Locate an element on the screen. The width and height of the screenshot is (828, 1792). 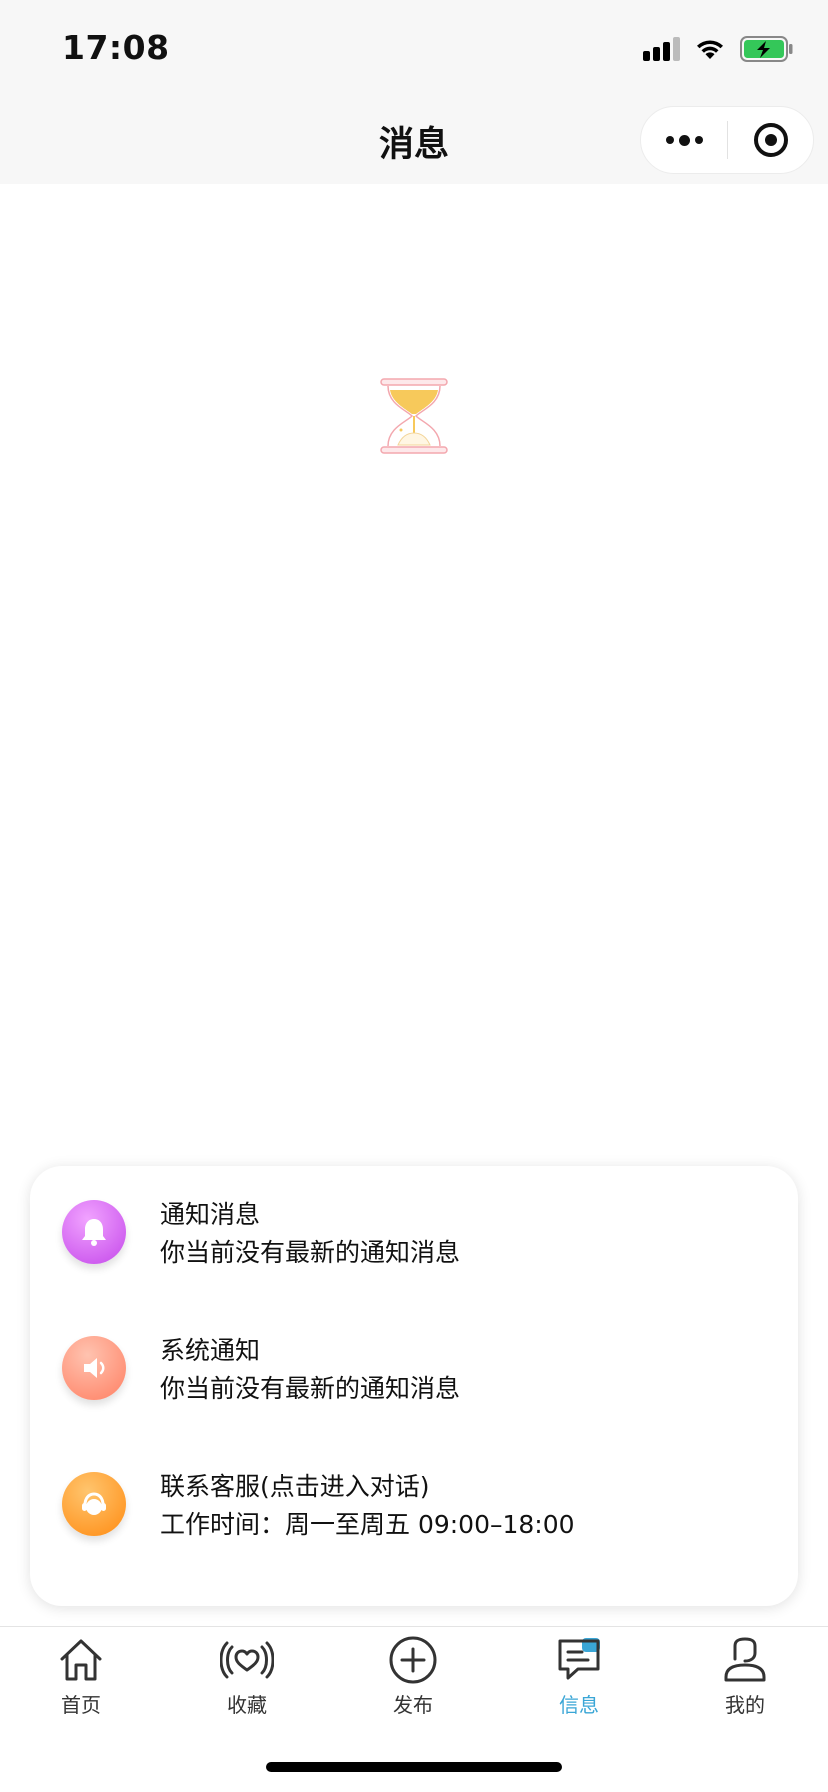
wifi-icon is located at coordinates (710, 49).